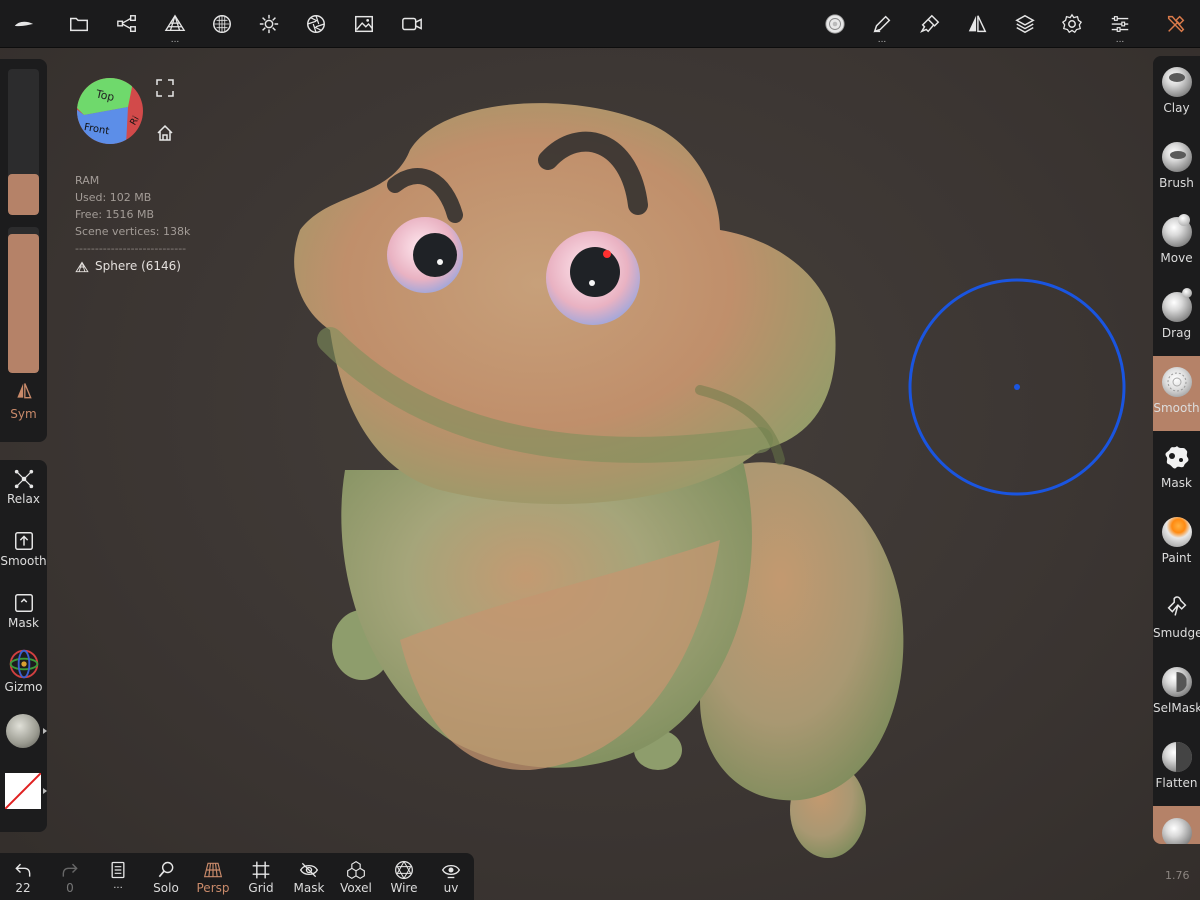 The image size is (1200, 900). Describe the element at coordinates (1176, 157) in the screenshot. I see `brush-icon` at that location.